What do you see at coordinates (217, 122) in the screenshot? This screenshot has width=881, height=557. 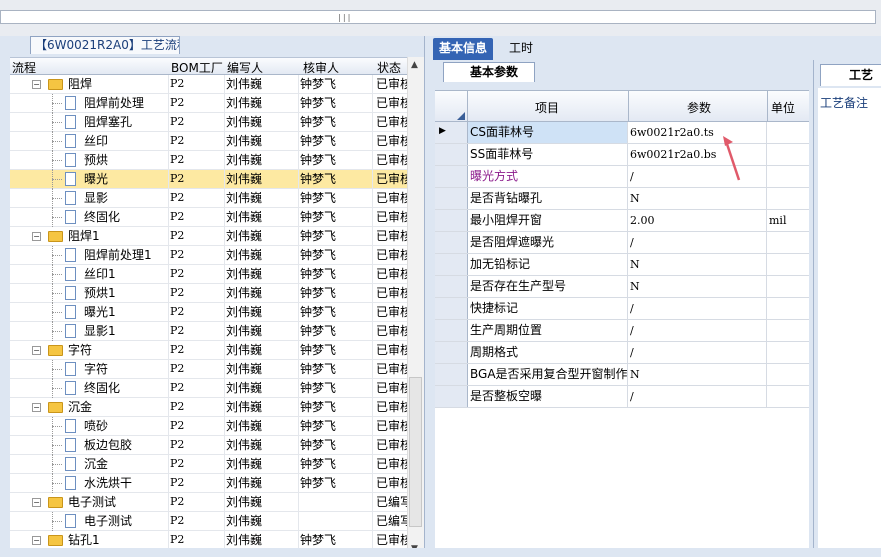 I see `tree-row: 阻焊塞孔 P2 刘伟巍 钟梦飞 已审核` at bounding box center [217, 122].